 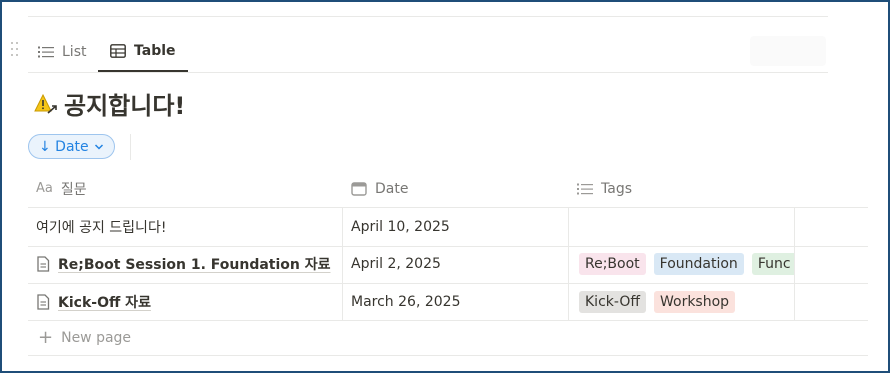 What do you see at coordinates (406, 301) in the screenshot?
I see `row-date: March 26, 2025` at bounding box center [406, 301].